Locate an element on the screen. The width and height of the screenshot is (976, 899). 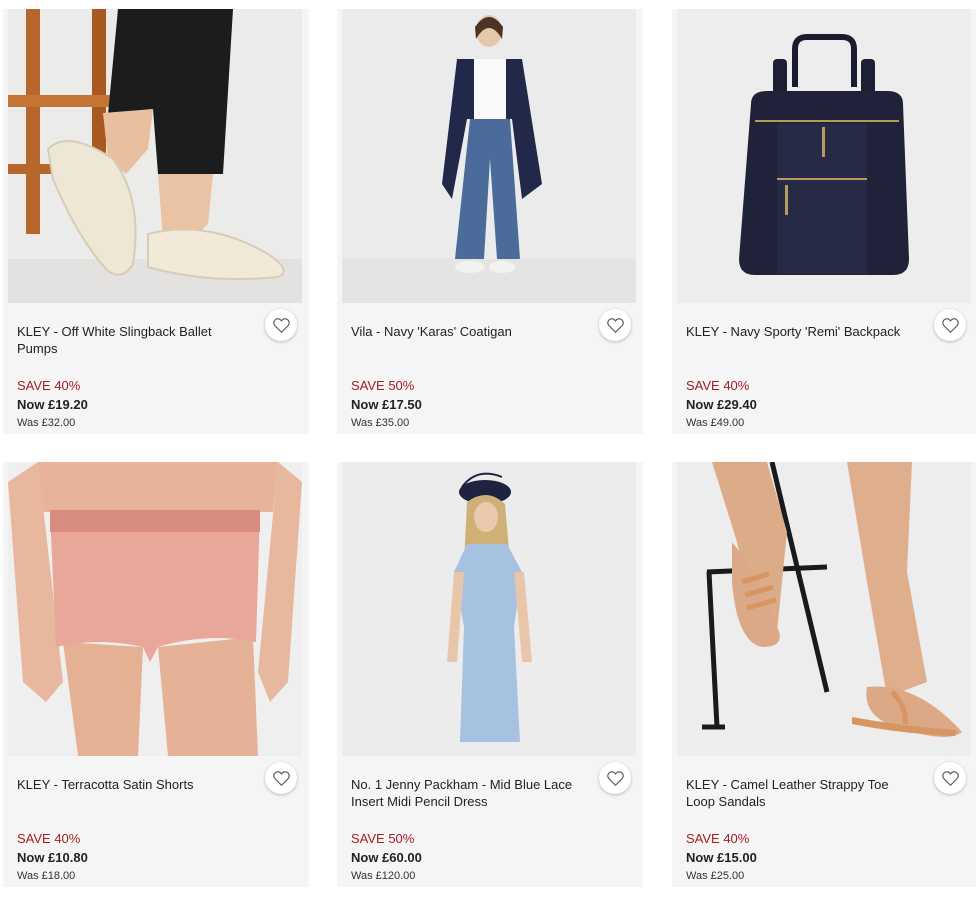
original-price: Was £49.00 is located at coordinates (715, 423).